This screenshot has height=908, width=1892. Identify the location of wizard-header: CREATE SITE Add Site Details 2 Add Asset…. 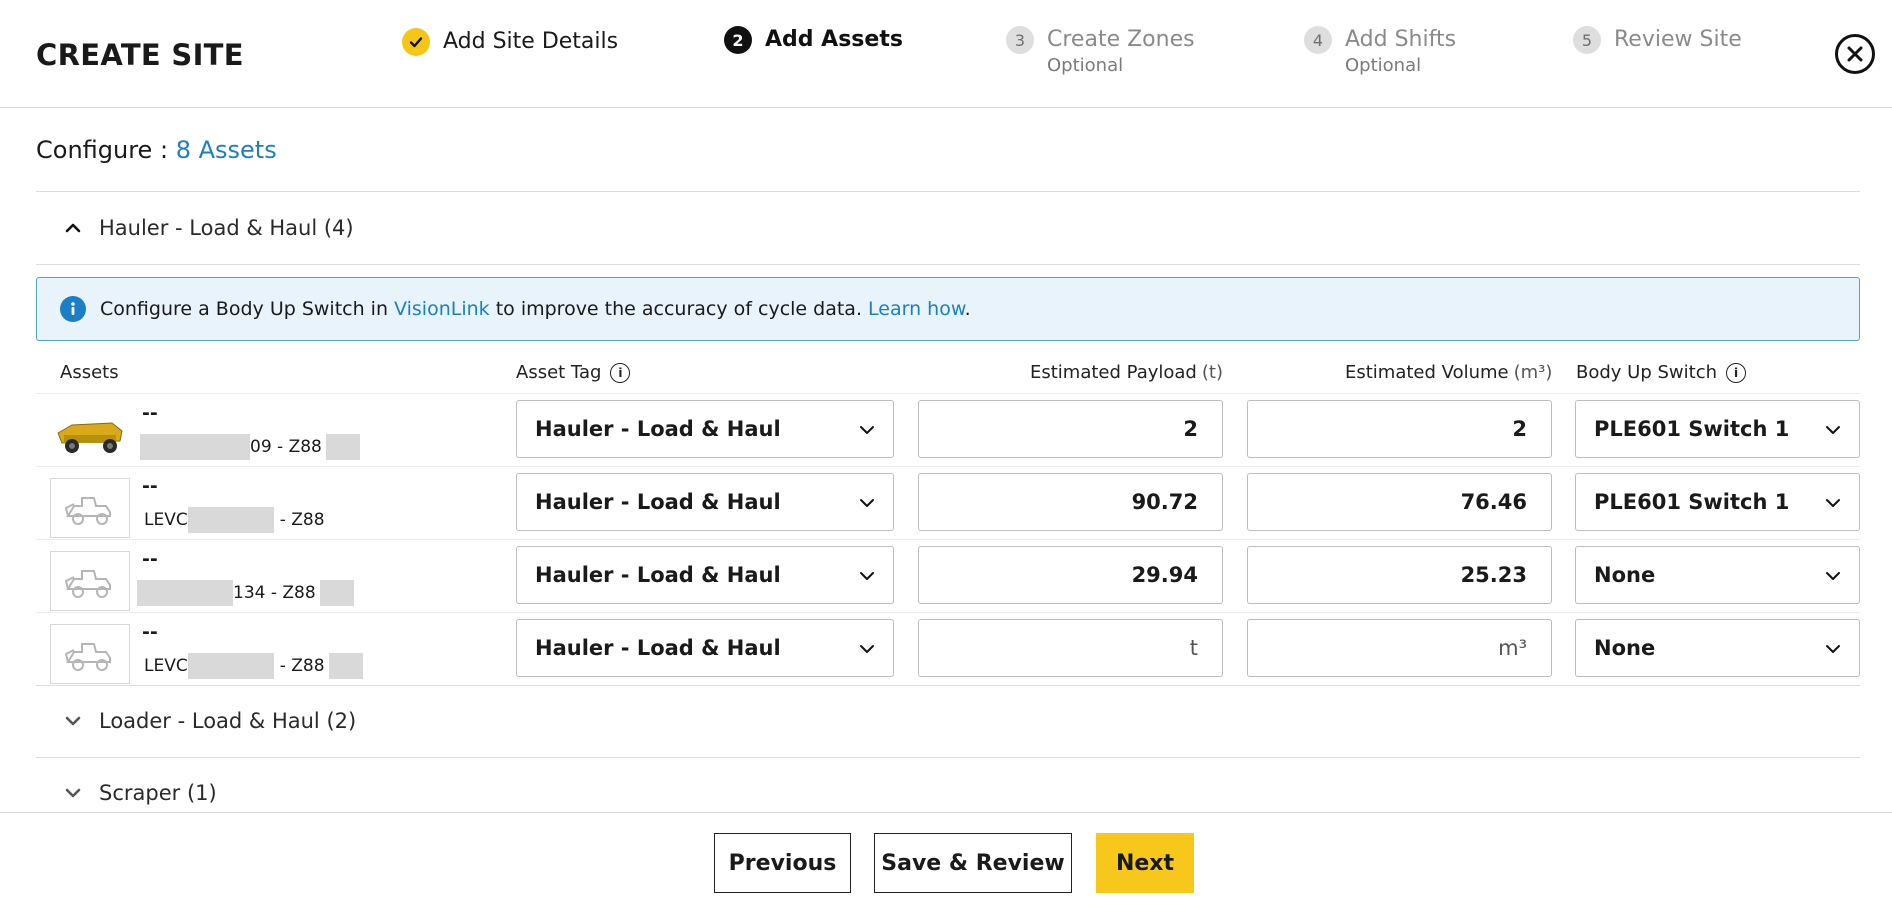
(946, 54).